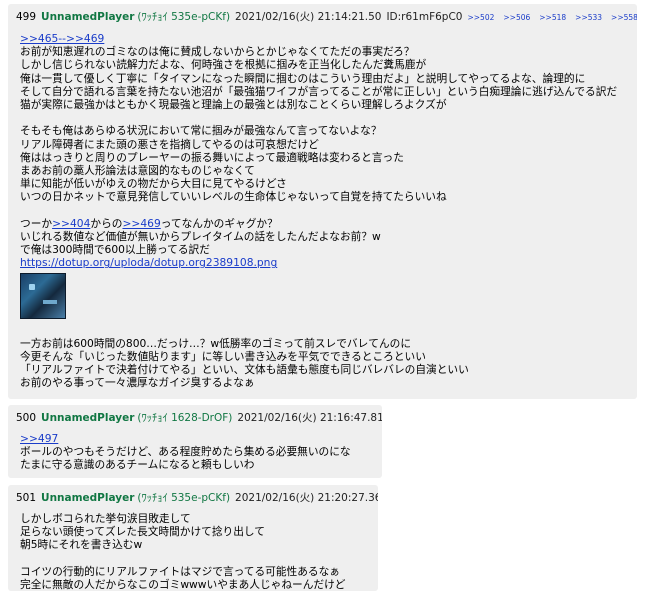 This screenshot has height=600, width=645. Describe the element at coordinates (306, 498) in the screenshot. I see `post-date: 2021/02/16(火) 21:20:27.36` at that location.